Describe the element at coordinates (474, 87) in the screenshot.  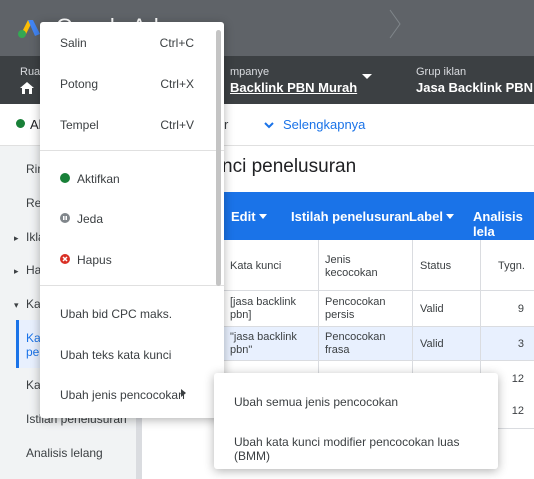
I see `adgroup-name: Jasa Backlink PBN` at that location.